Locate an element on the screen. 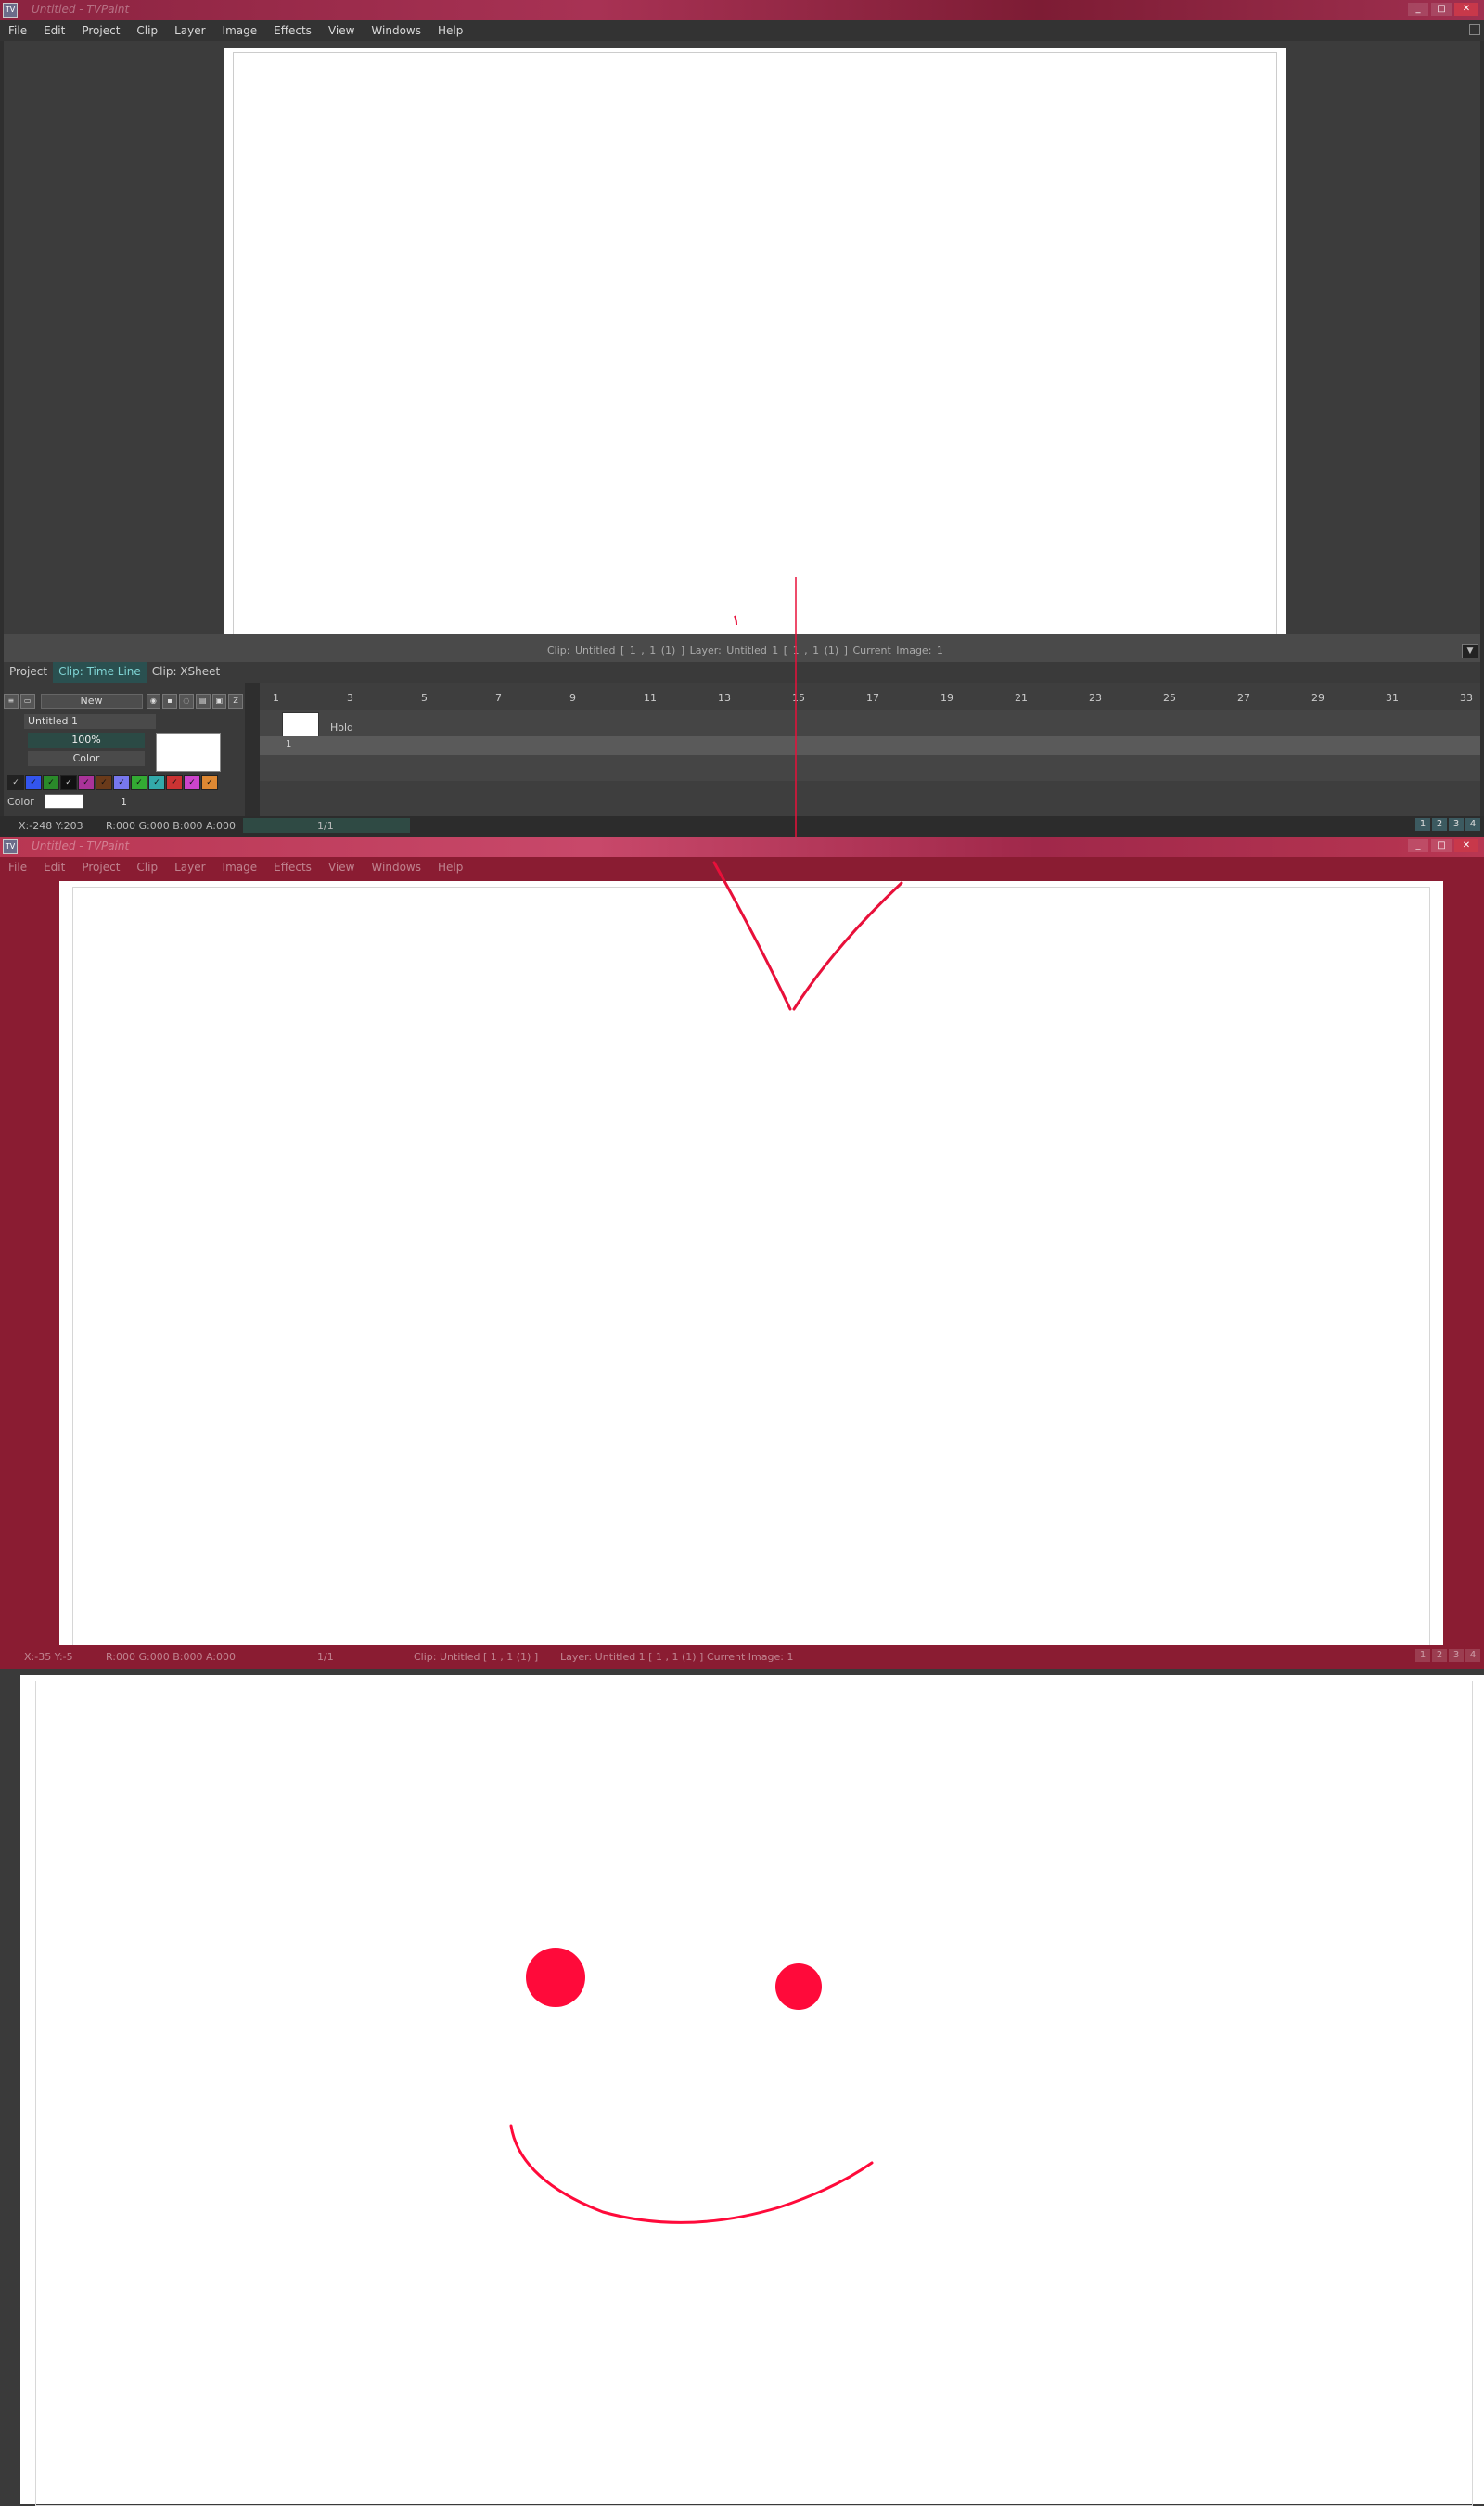 This screenshot has width=1484, height=2506. opacity-field: 100% is located at coordinates (86, 740).